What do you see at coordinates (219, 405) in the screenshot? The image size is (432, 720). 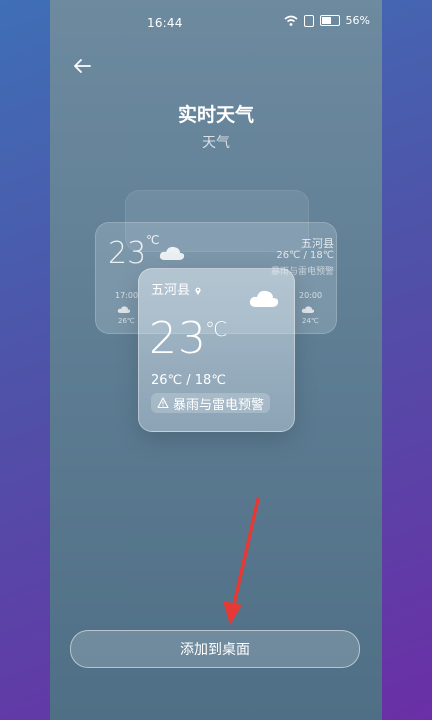 I see `warning-text: 暴雨与雷电预警` at bounding box center [219, 405].